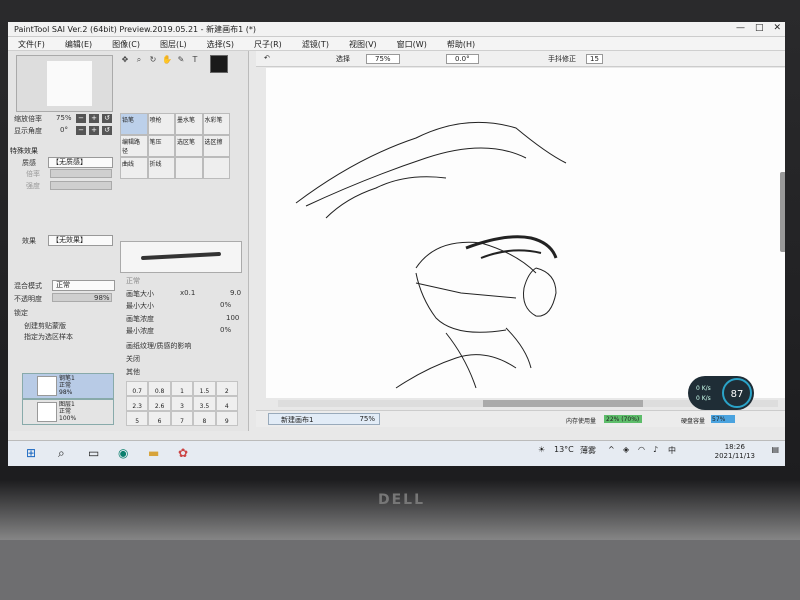 The width and height of the screenshot is (800, 600). I want to click on clipping-mask-checkbox: 创建剪贴蒙版, so click(45, 326).